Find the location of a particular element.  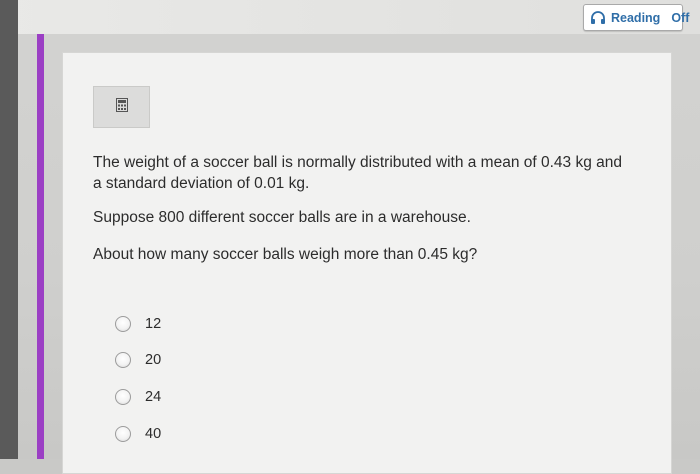

answer-option-label: 24 is located at coordinates (153, 397).